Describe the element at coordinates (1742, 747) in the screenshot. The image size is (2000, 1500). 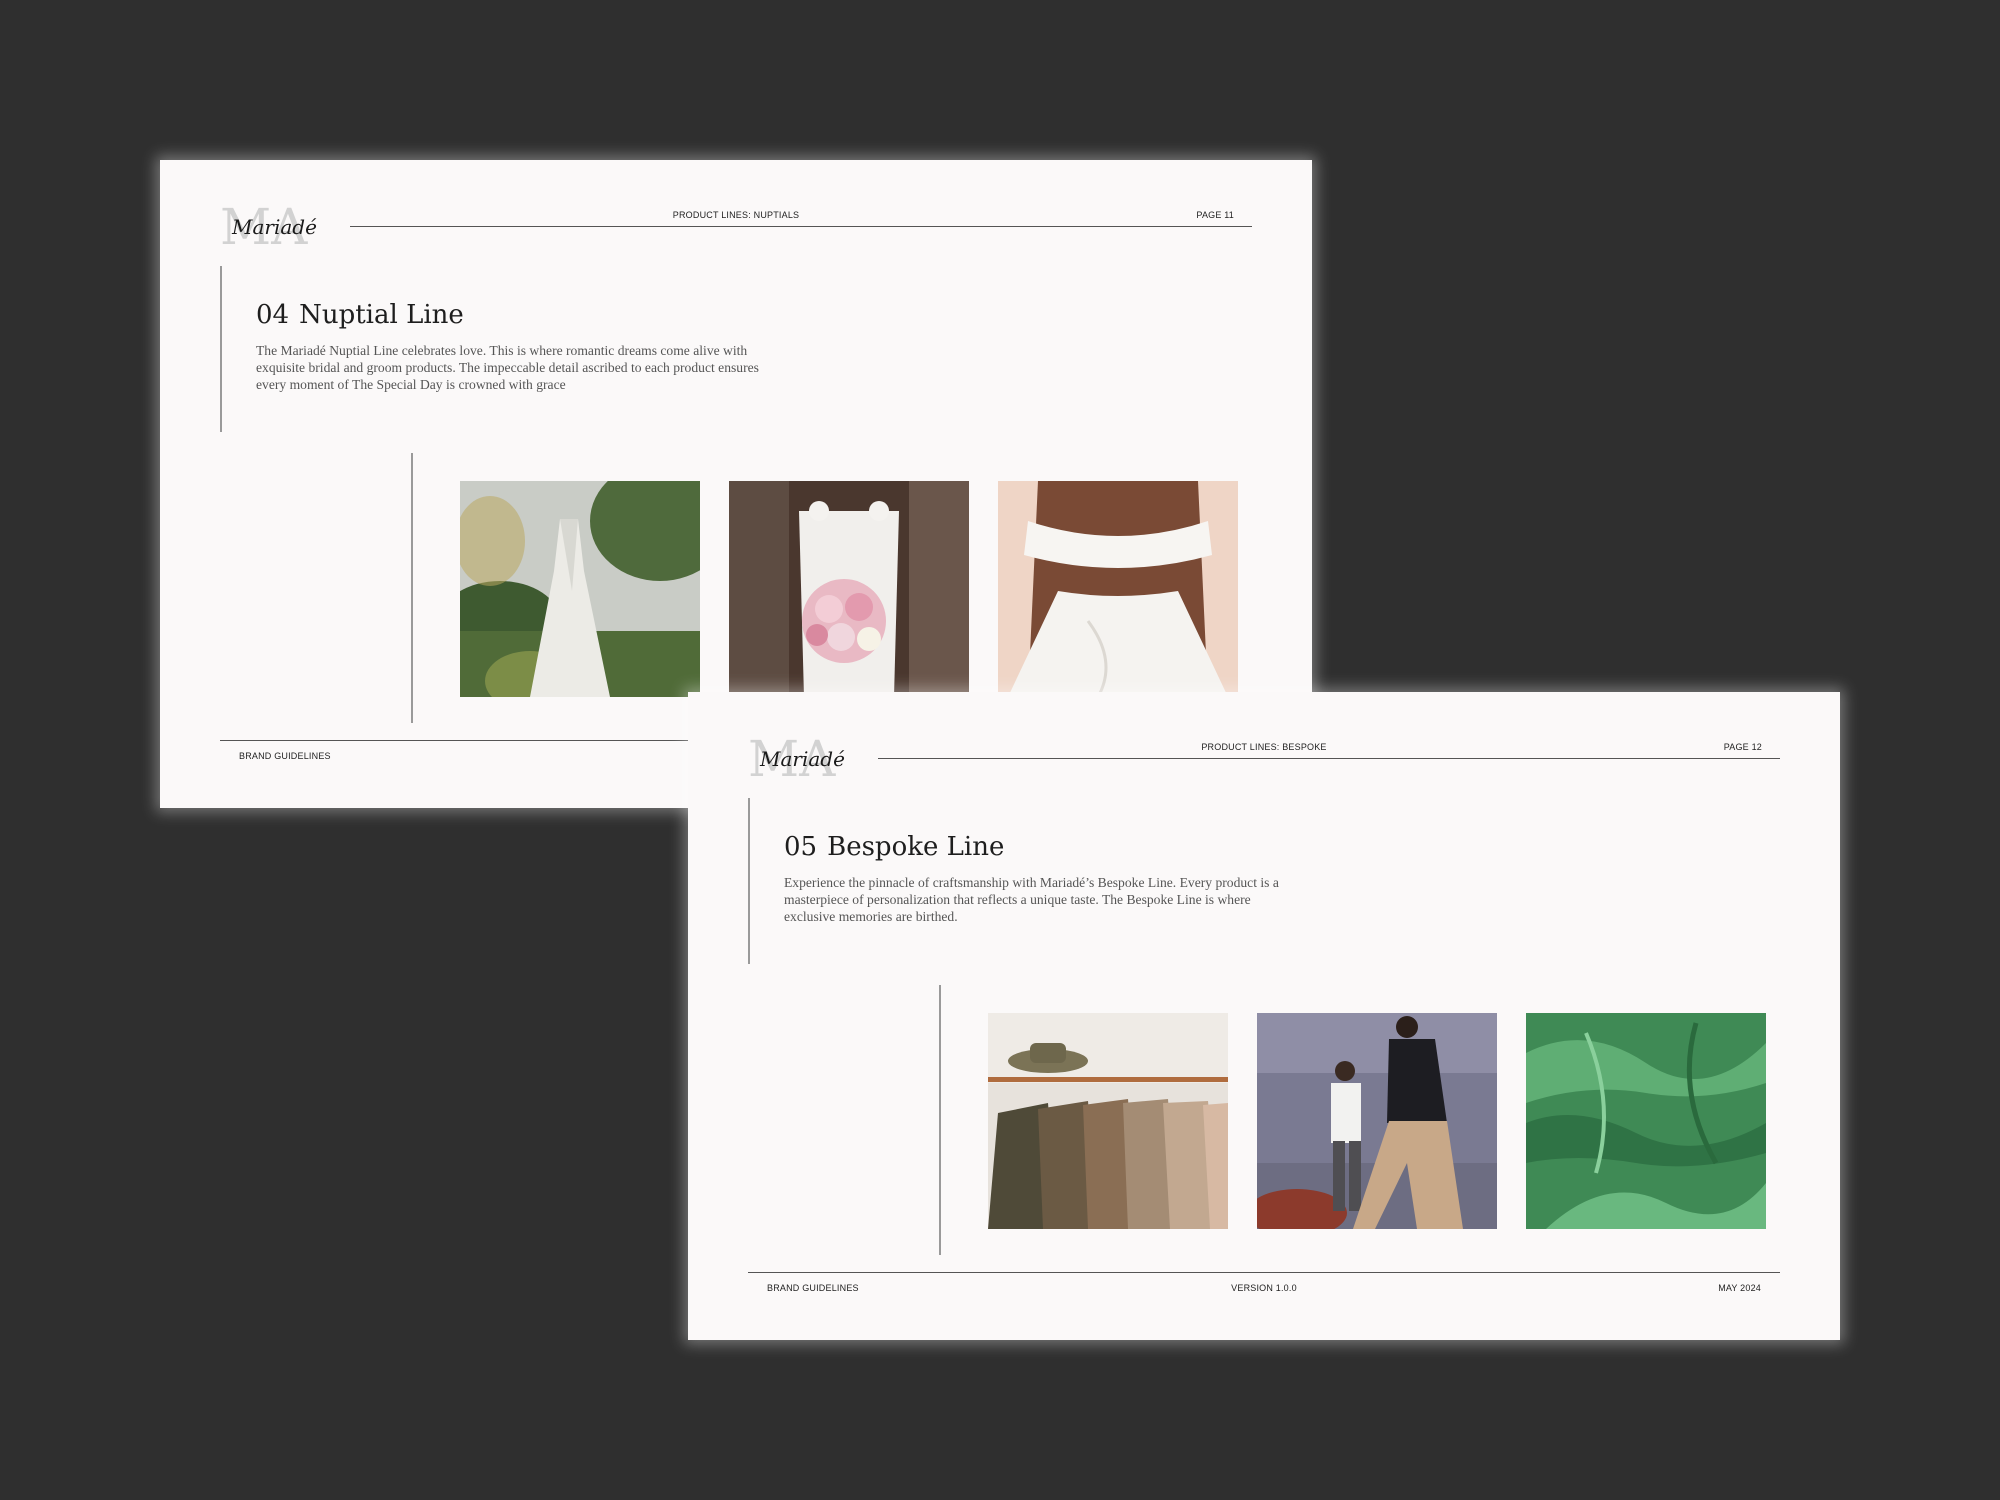
I see `page-number: PAGE 12` at that location.